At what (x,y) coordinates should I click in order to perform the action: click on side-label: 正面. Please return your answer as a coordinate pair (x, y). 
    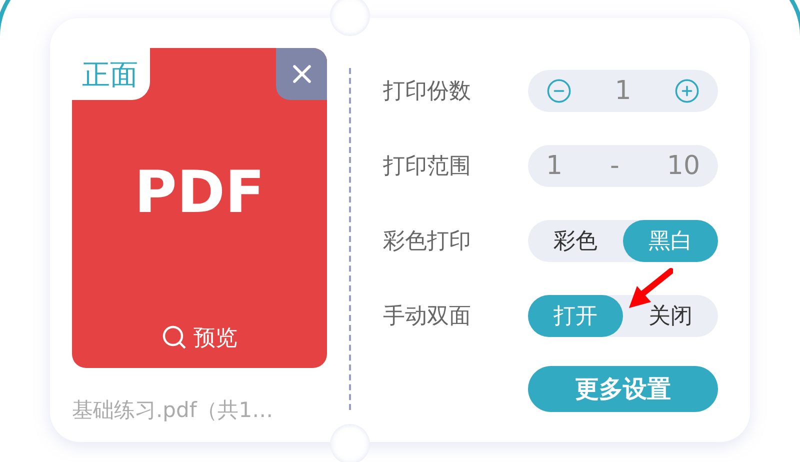
    Looking at the image, I should click on (111, 74).